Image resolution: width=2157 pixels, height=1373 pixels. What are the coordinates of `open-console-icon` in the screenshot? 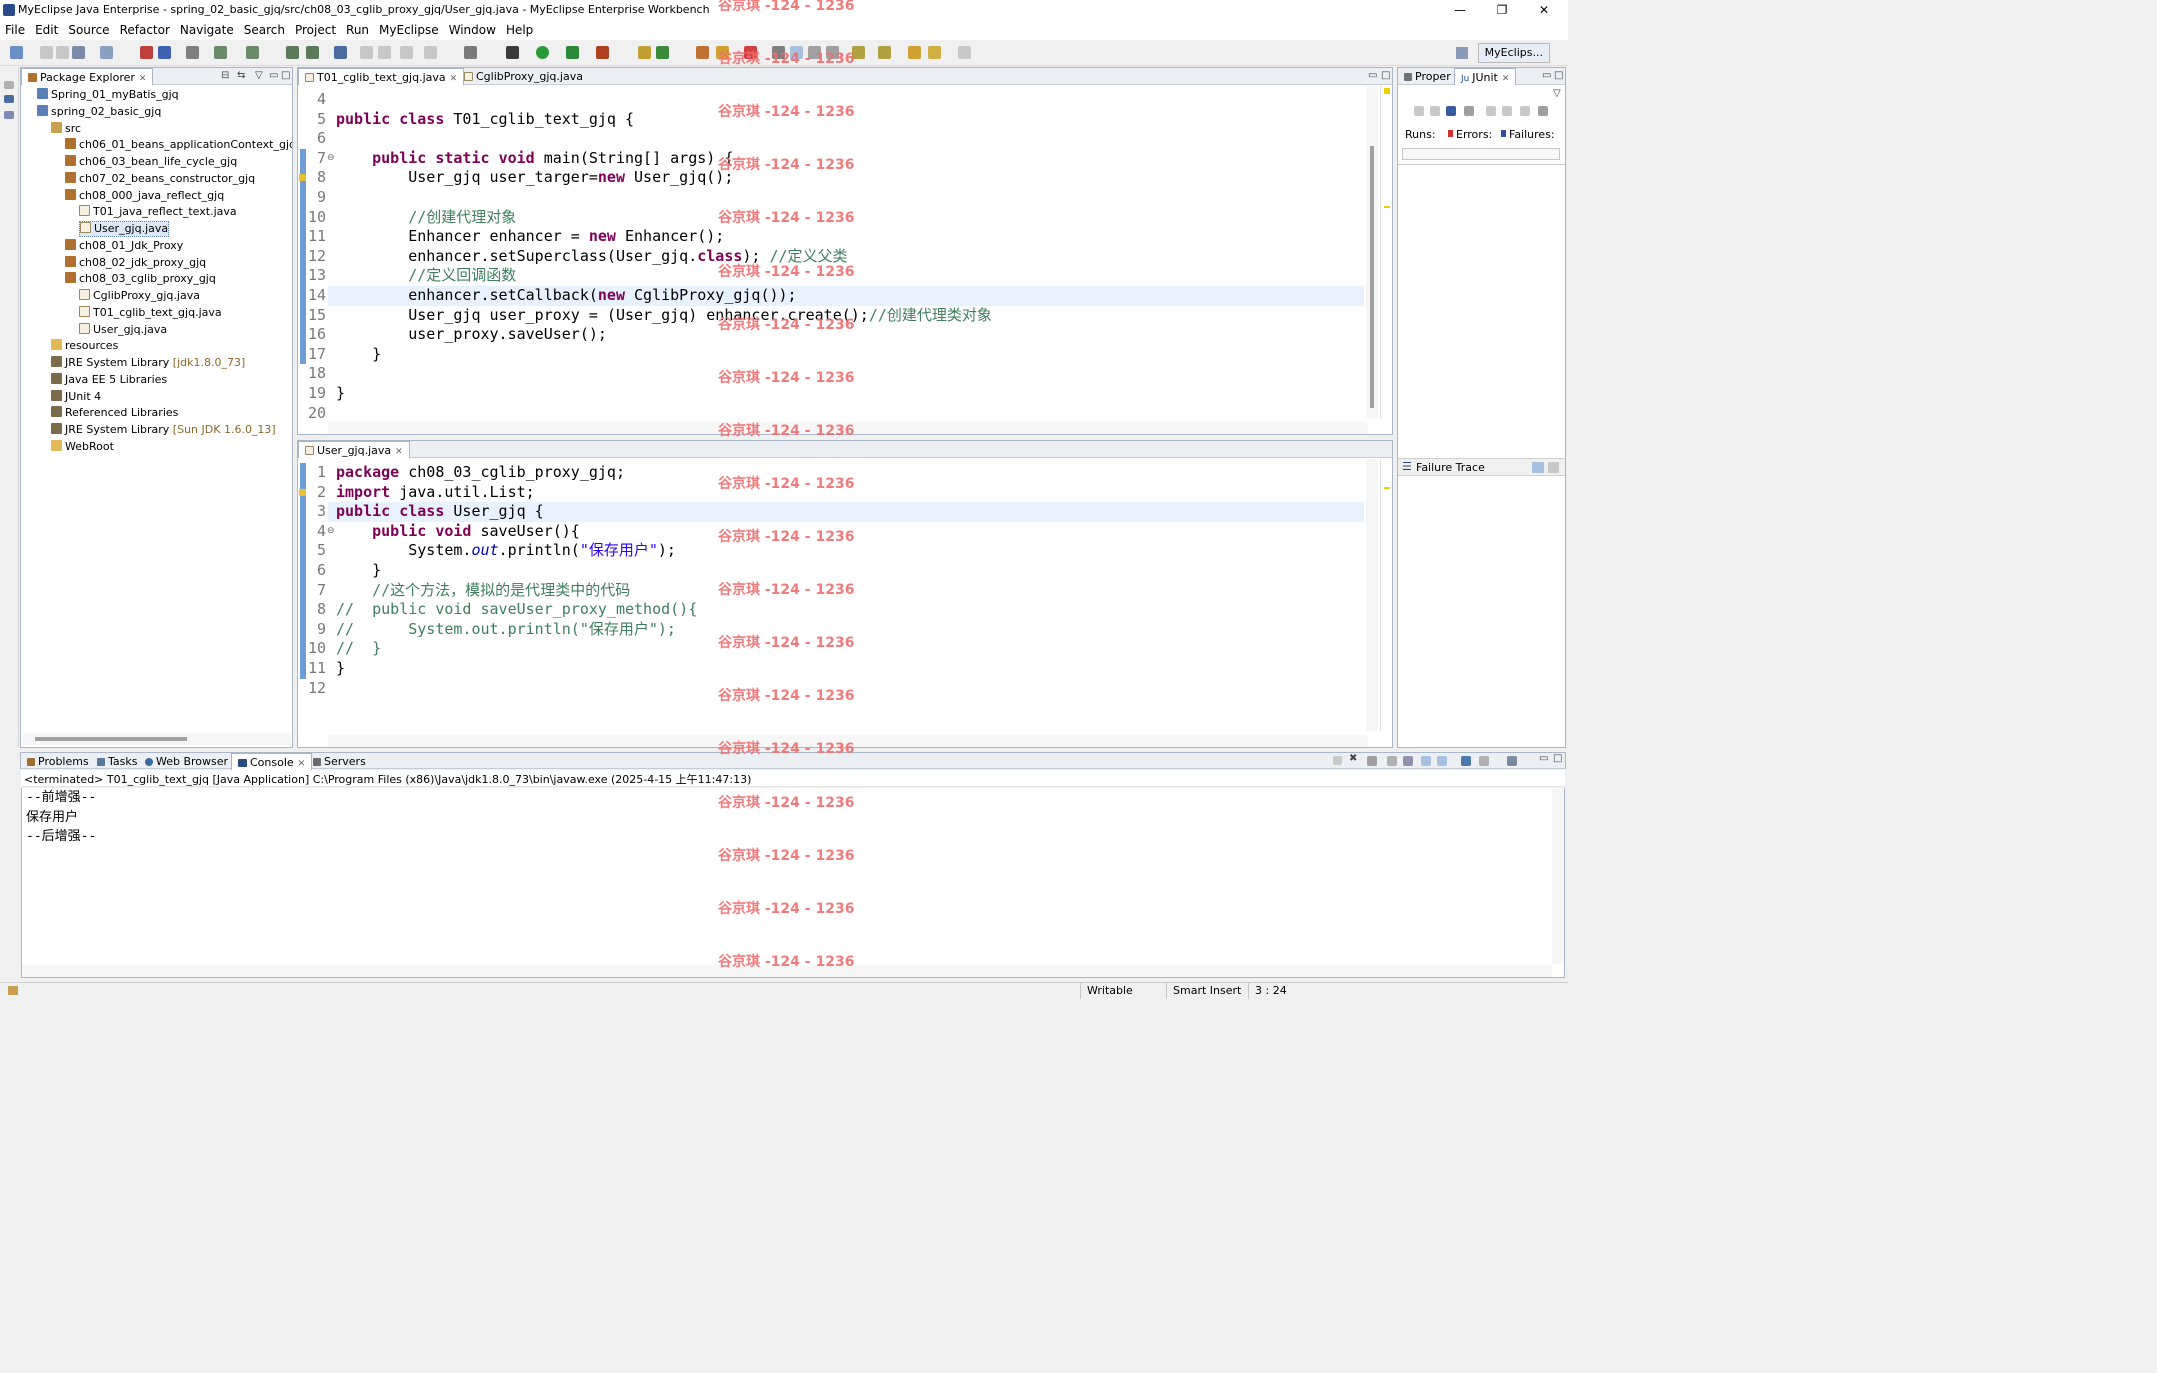 It's located at (1512, 761).